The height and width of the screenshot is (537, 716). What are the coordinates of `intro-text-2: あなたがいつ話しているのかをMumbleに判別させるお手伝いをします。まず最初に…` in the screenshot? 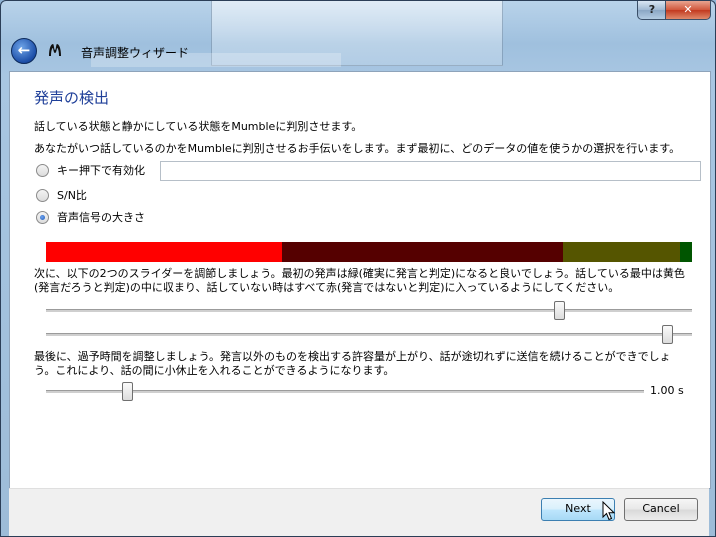 It's located at (357, 148).